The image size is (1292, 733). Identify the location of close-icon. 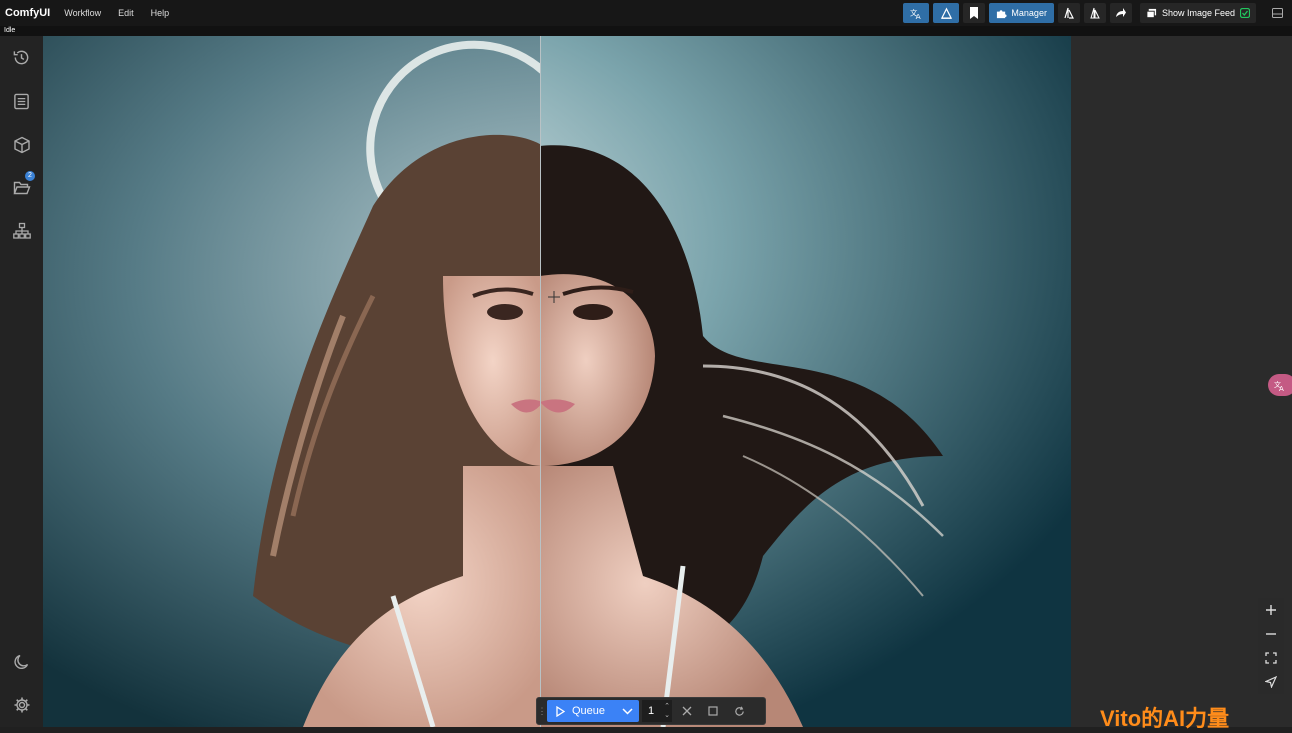
(687, 711).